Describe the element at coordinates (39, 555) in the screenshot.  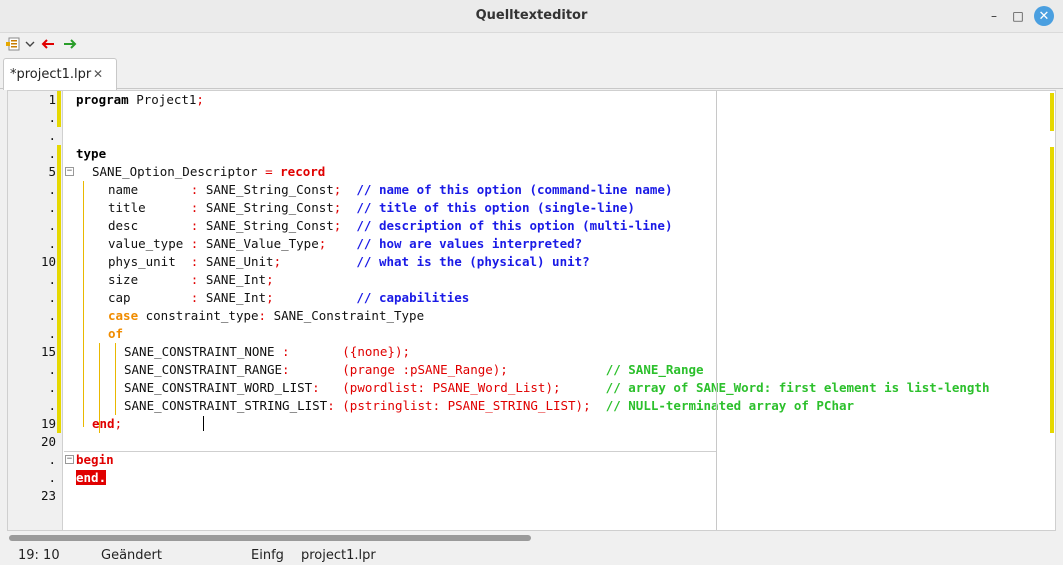
I see `cursor-position: 19: 10` at that location.